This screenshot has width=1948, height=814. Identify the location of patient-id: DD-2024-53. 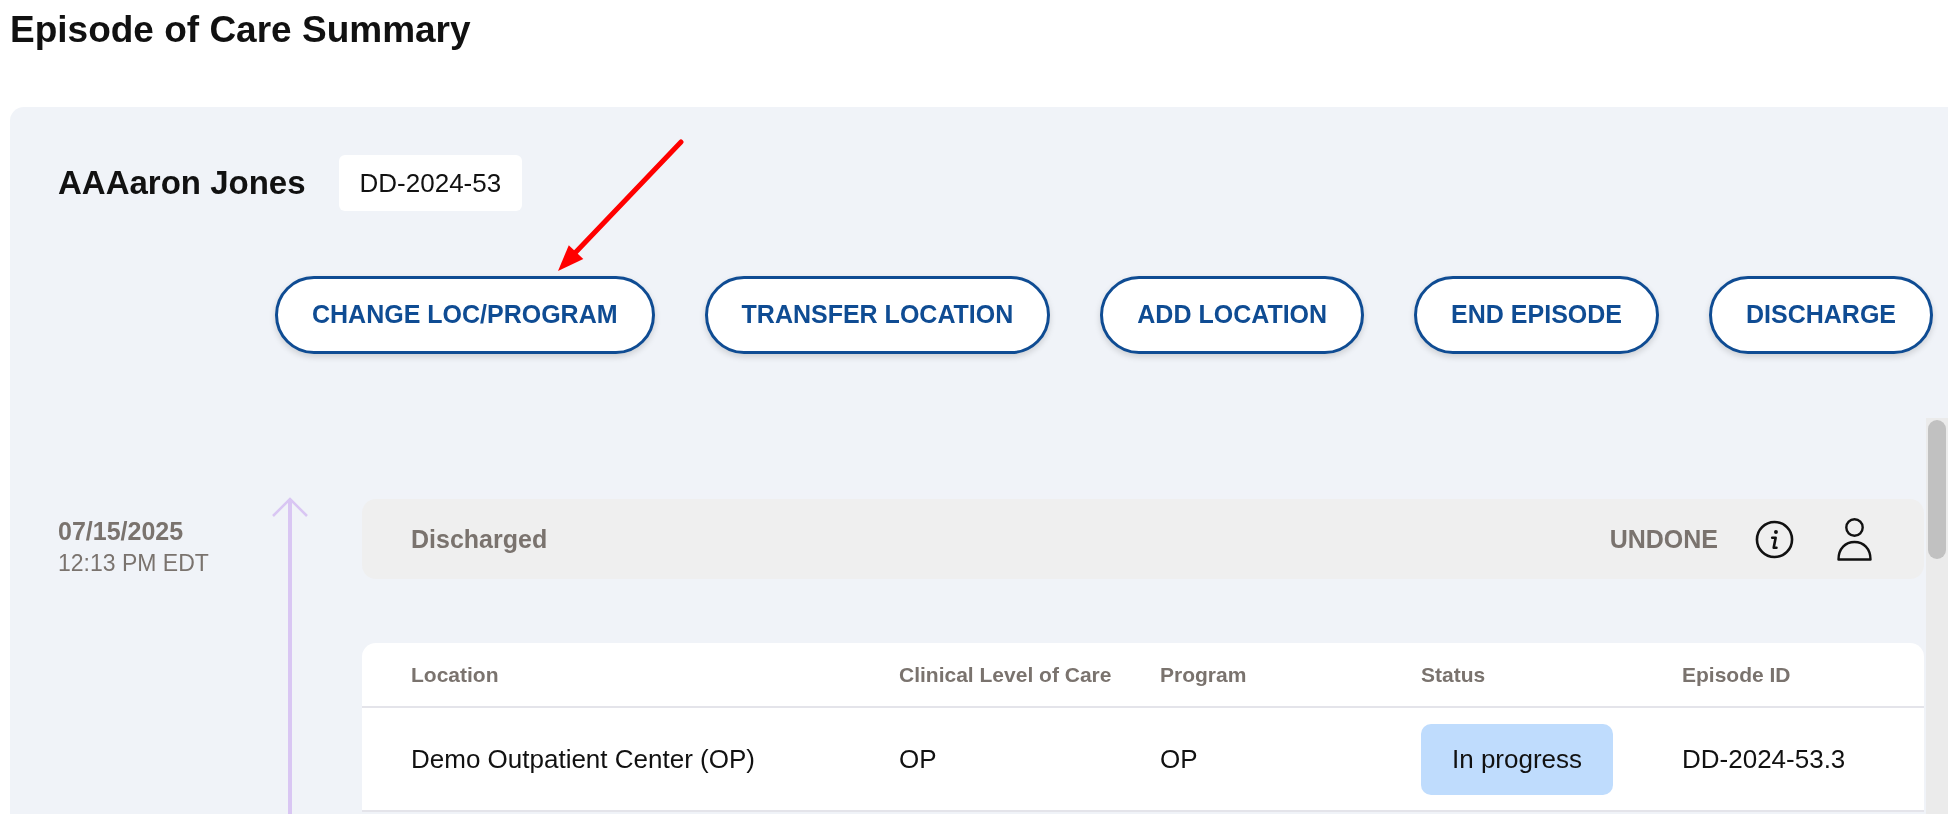
(430, 183).